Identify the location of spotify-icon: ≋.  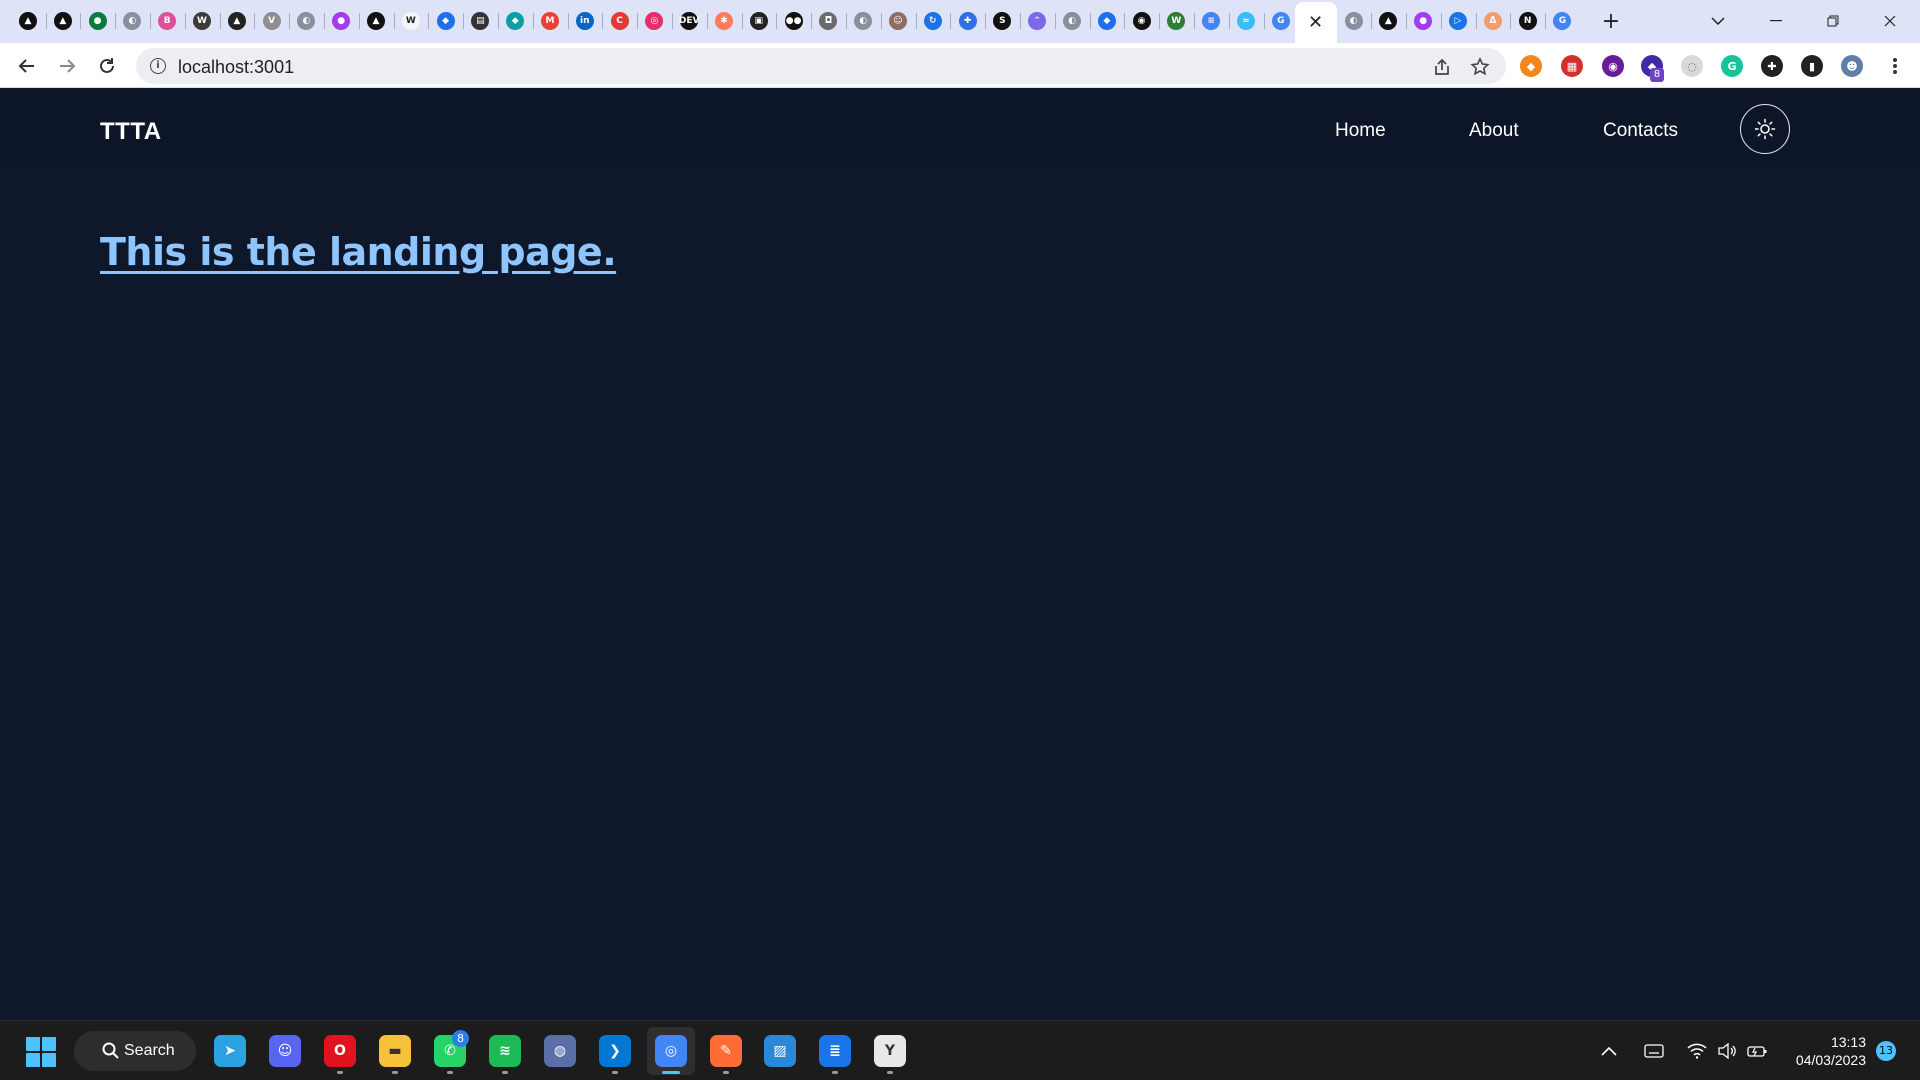
(505, 1051).